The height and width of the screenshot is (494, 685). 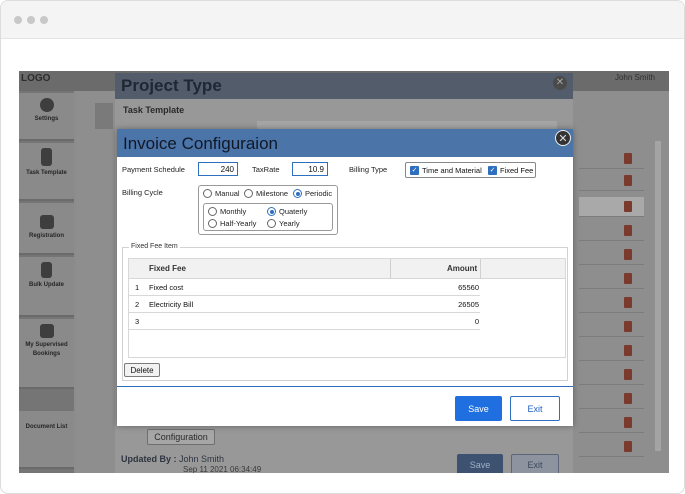 I want to click on clipboard-icon, so click(x=46, y=270).